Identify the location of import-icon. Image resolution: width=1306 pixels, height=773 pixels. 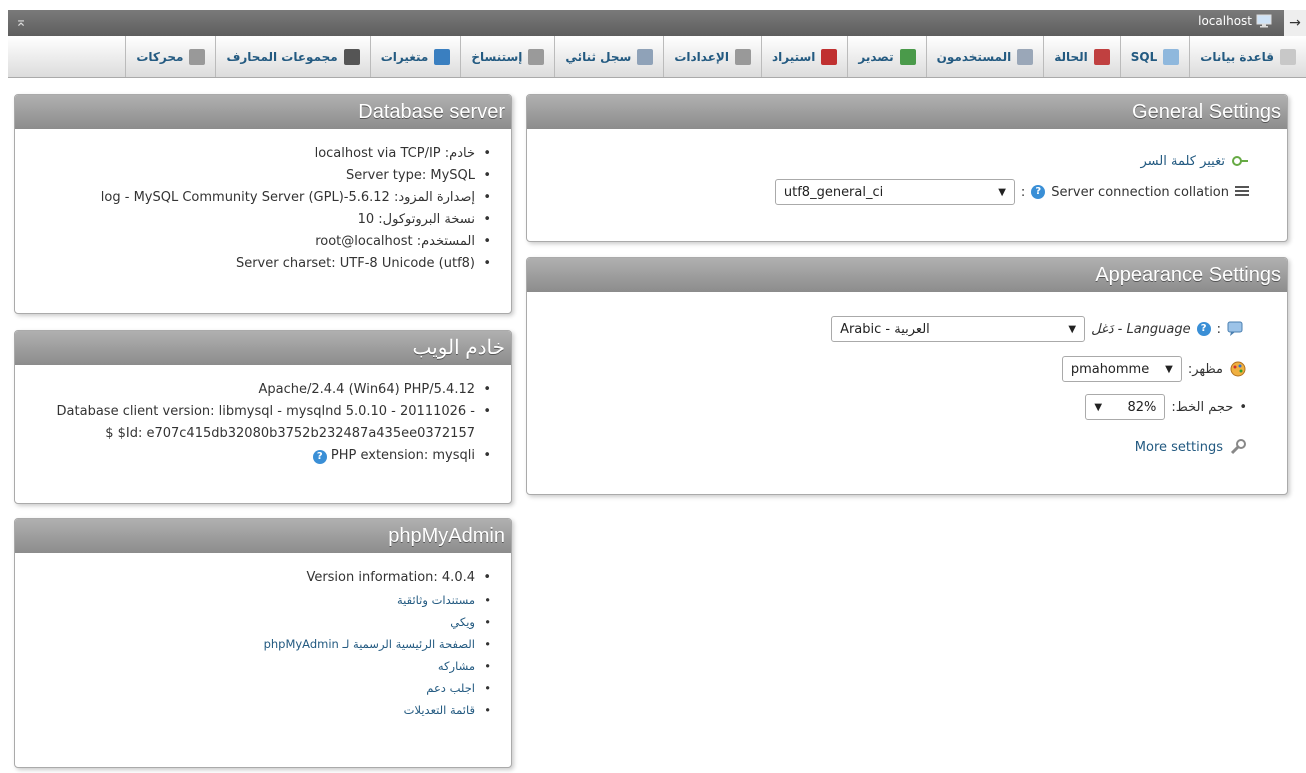
(829, 56).